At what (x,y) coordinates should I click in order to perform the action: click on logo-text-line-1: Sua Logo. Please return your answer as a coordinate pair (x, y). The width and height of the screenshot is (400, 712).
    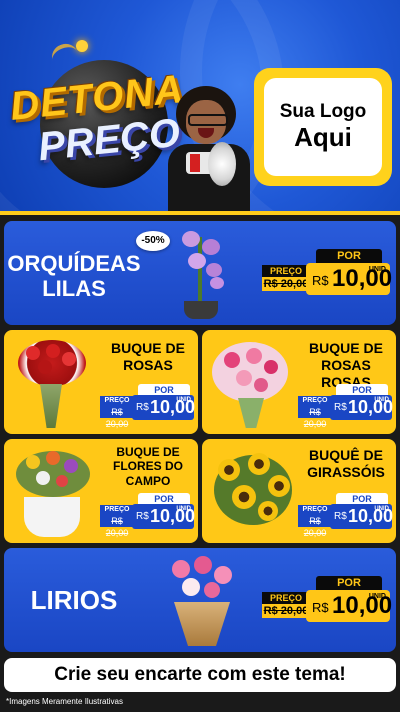
    Looking at the image, I should click on (323, 112).